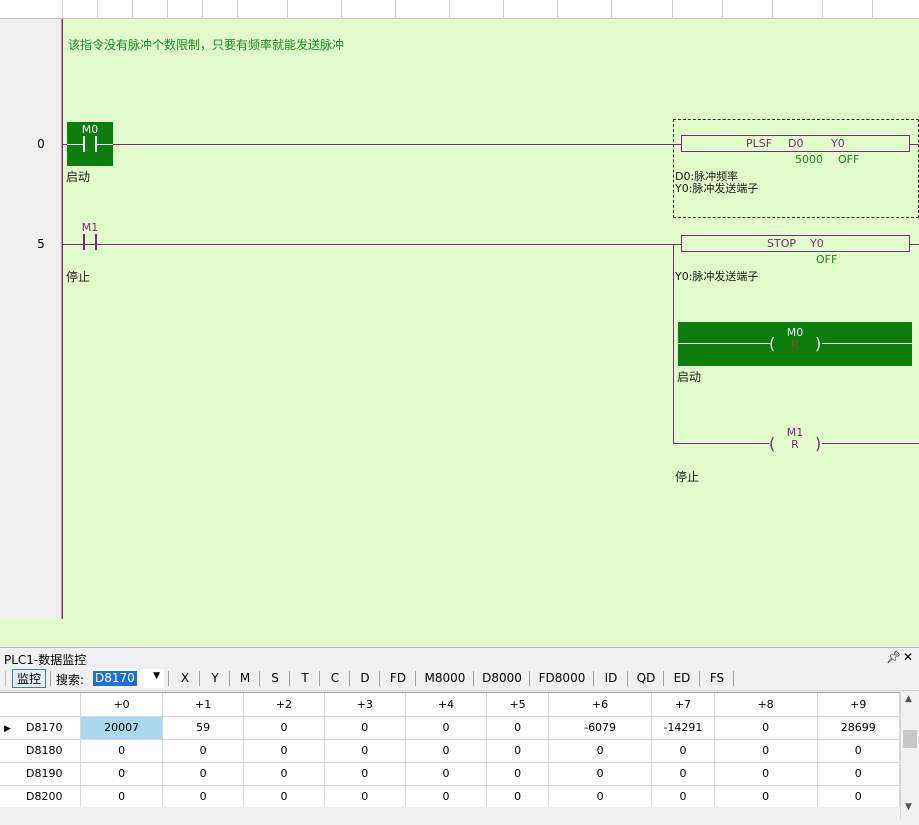 The image size is (919, 825). I want to click on close-icon: ✕, so click(908, 657).